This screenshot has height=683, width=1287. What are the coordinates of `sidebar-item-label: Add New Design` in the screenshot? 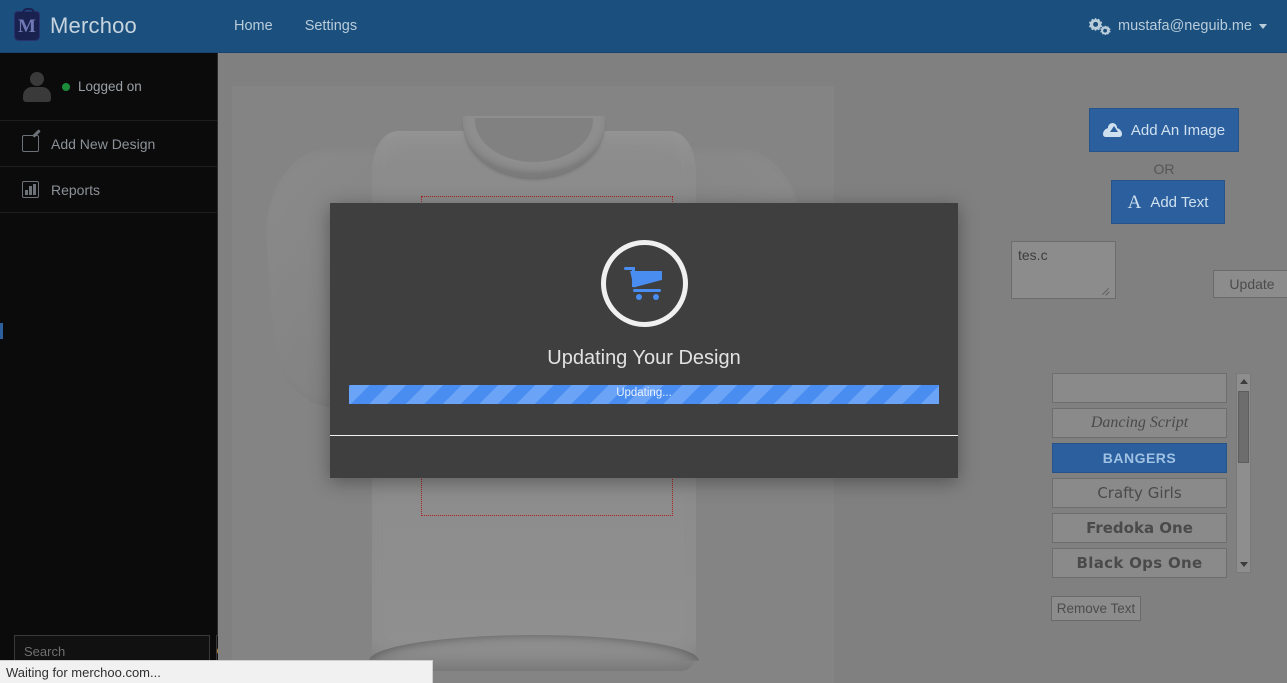 It's located at (103, 143).